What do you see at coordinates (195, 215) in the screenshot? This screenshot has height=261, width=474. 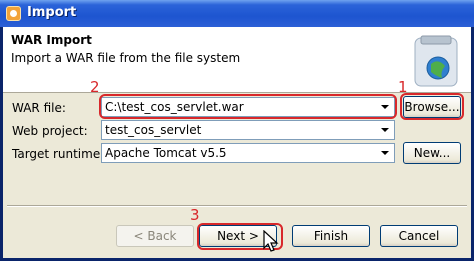 I see `step-marker-3: 3` at bounding box center [195, 215].